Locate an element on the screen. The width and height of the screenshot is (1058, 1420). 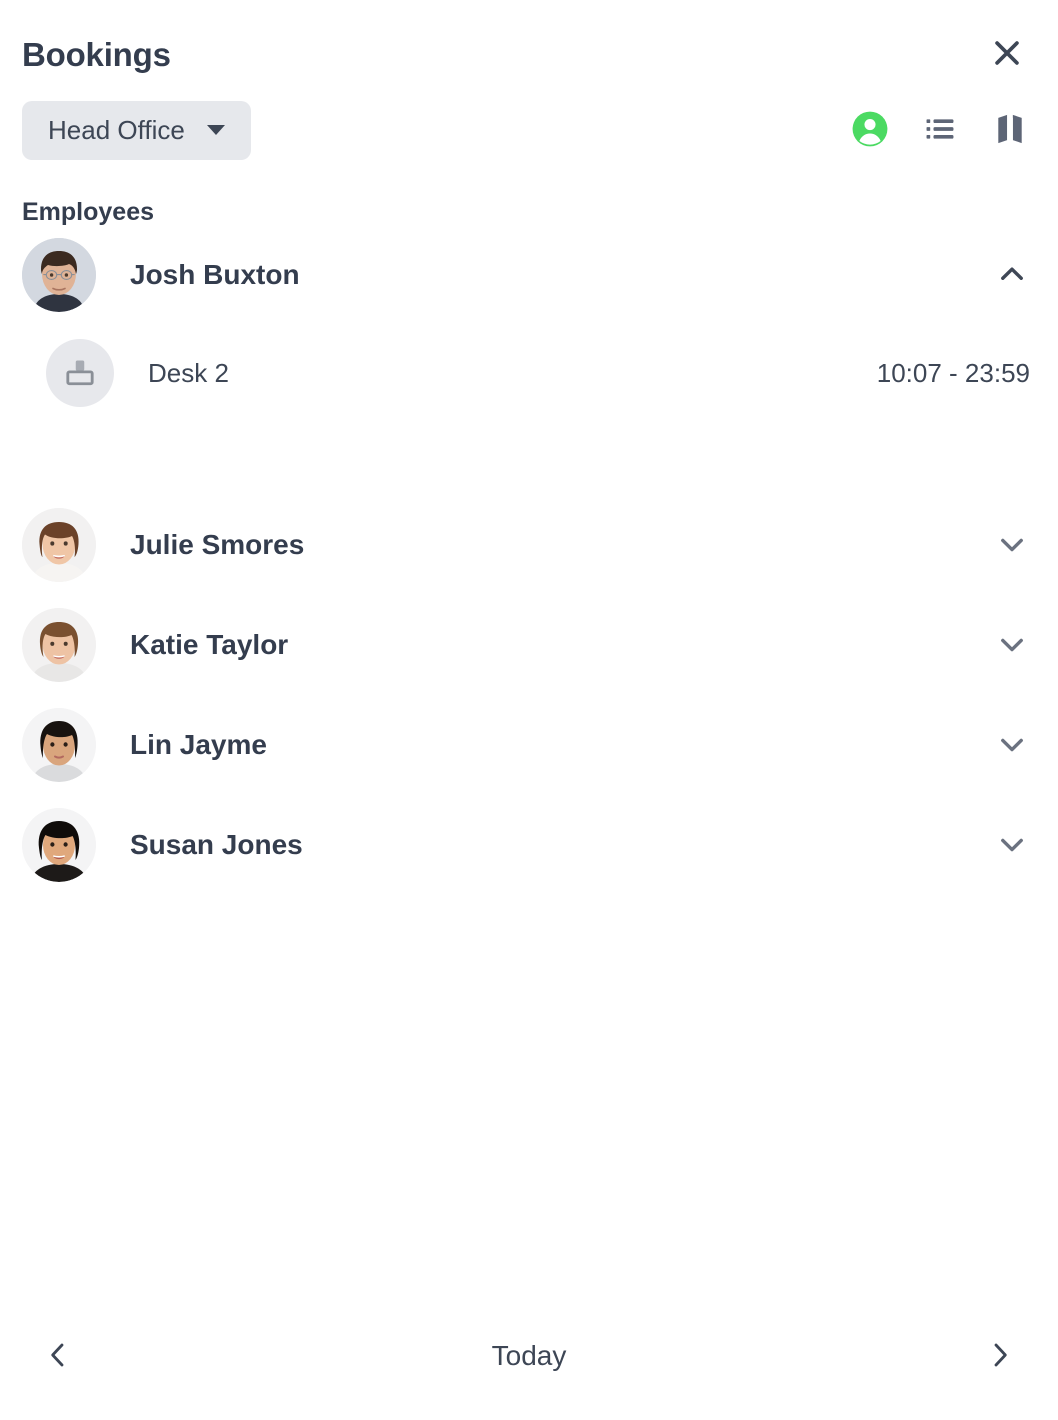
map-icon is located at coordinates (1010, 130).